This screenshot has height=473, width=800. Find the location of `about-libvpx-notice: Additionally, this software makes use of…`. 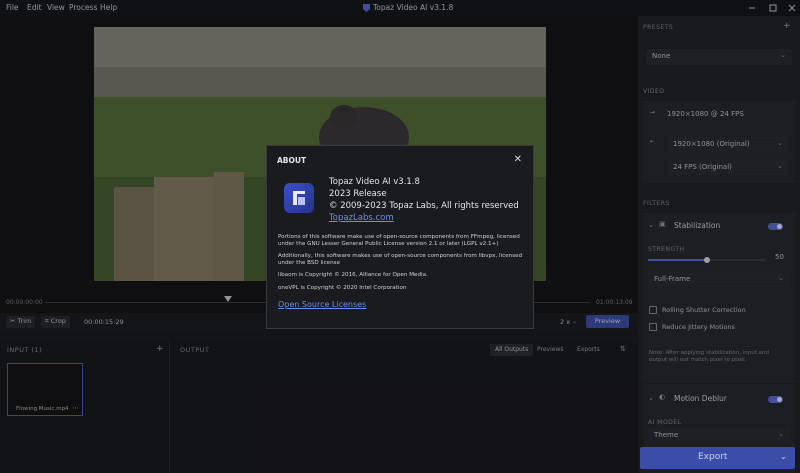

about-libvpx-notice: Additionally, this software makes use of… is located at coordinates (400, 259).